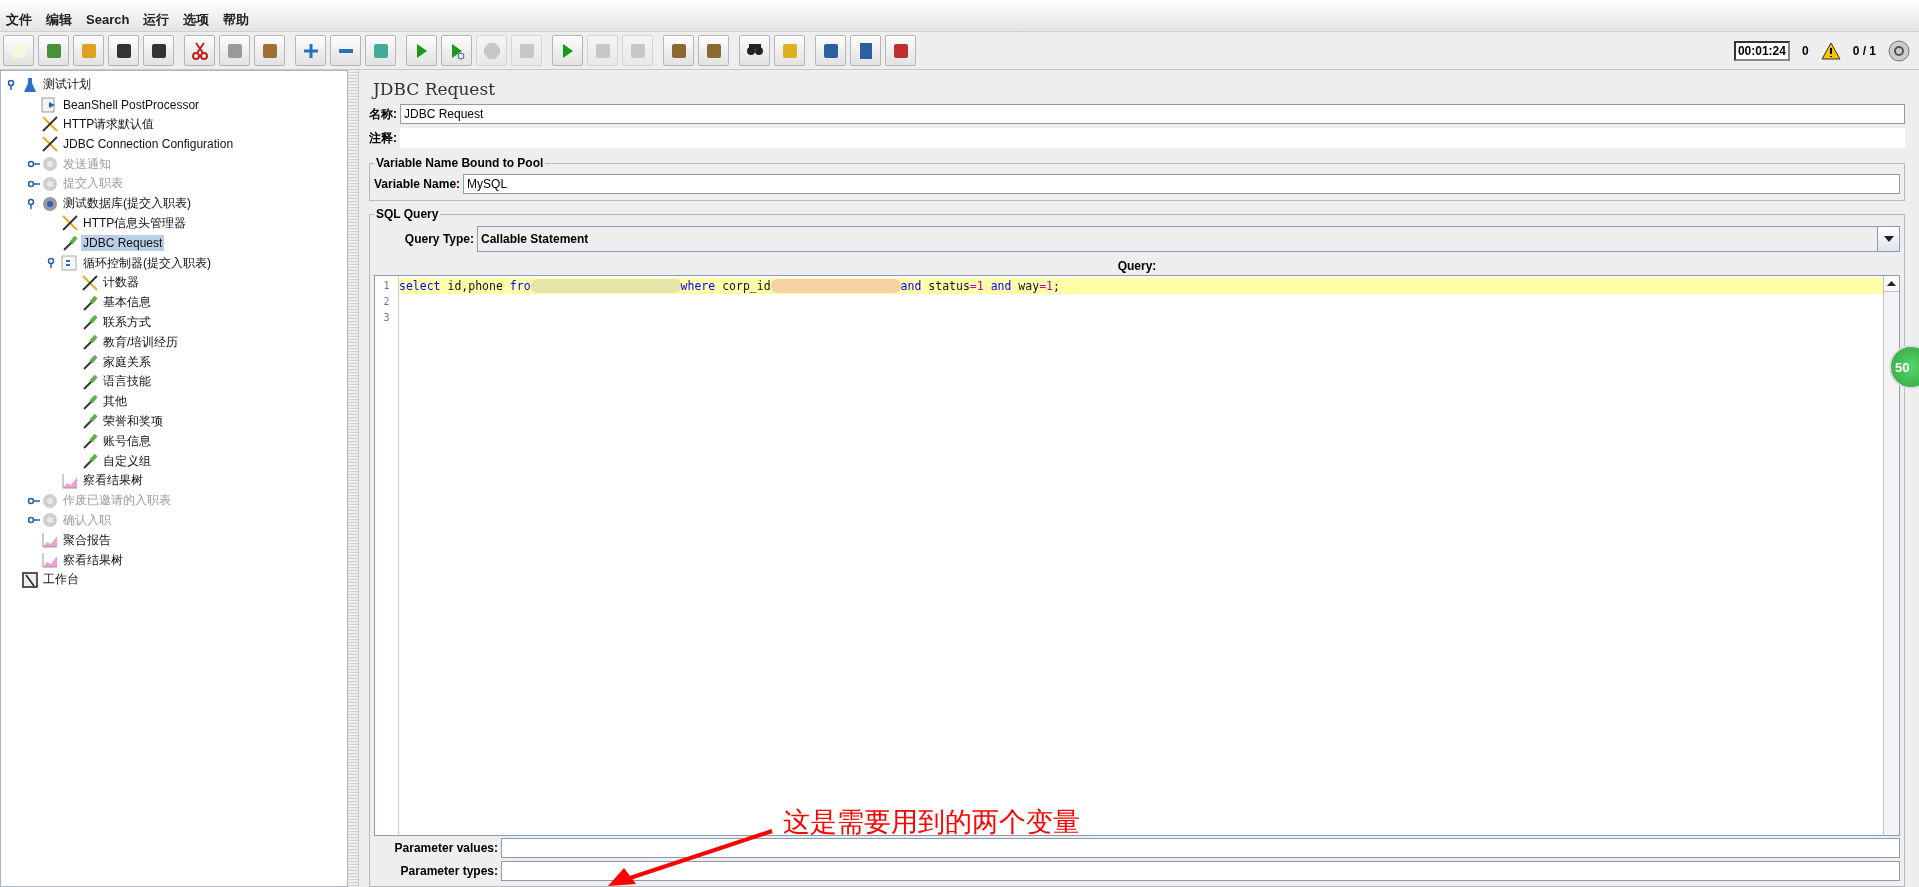 The width and height of the screenshot is (1919, 887). I want to click on query-label: Query:, so click(1137, 266).